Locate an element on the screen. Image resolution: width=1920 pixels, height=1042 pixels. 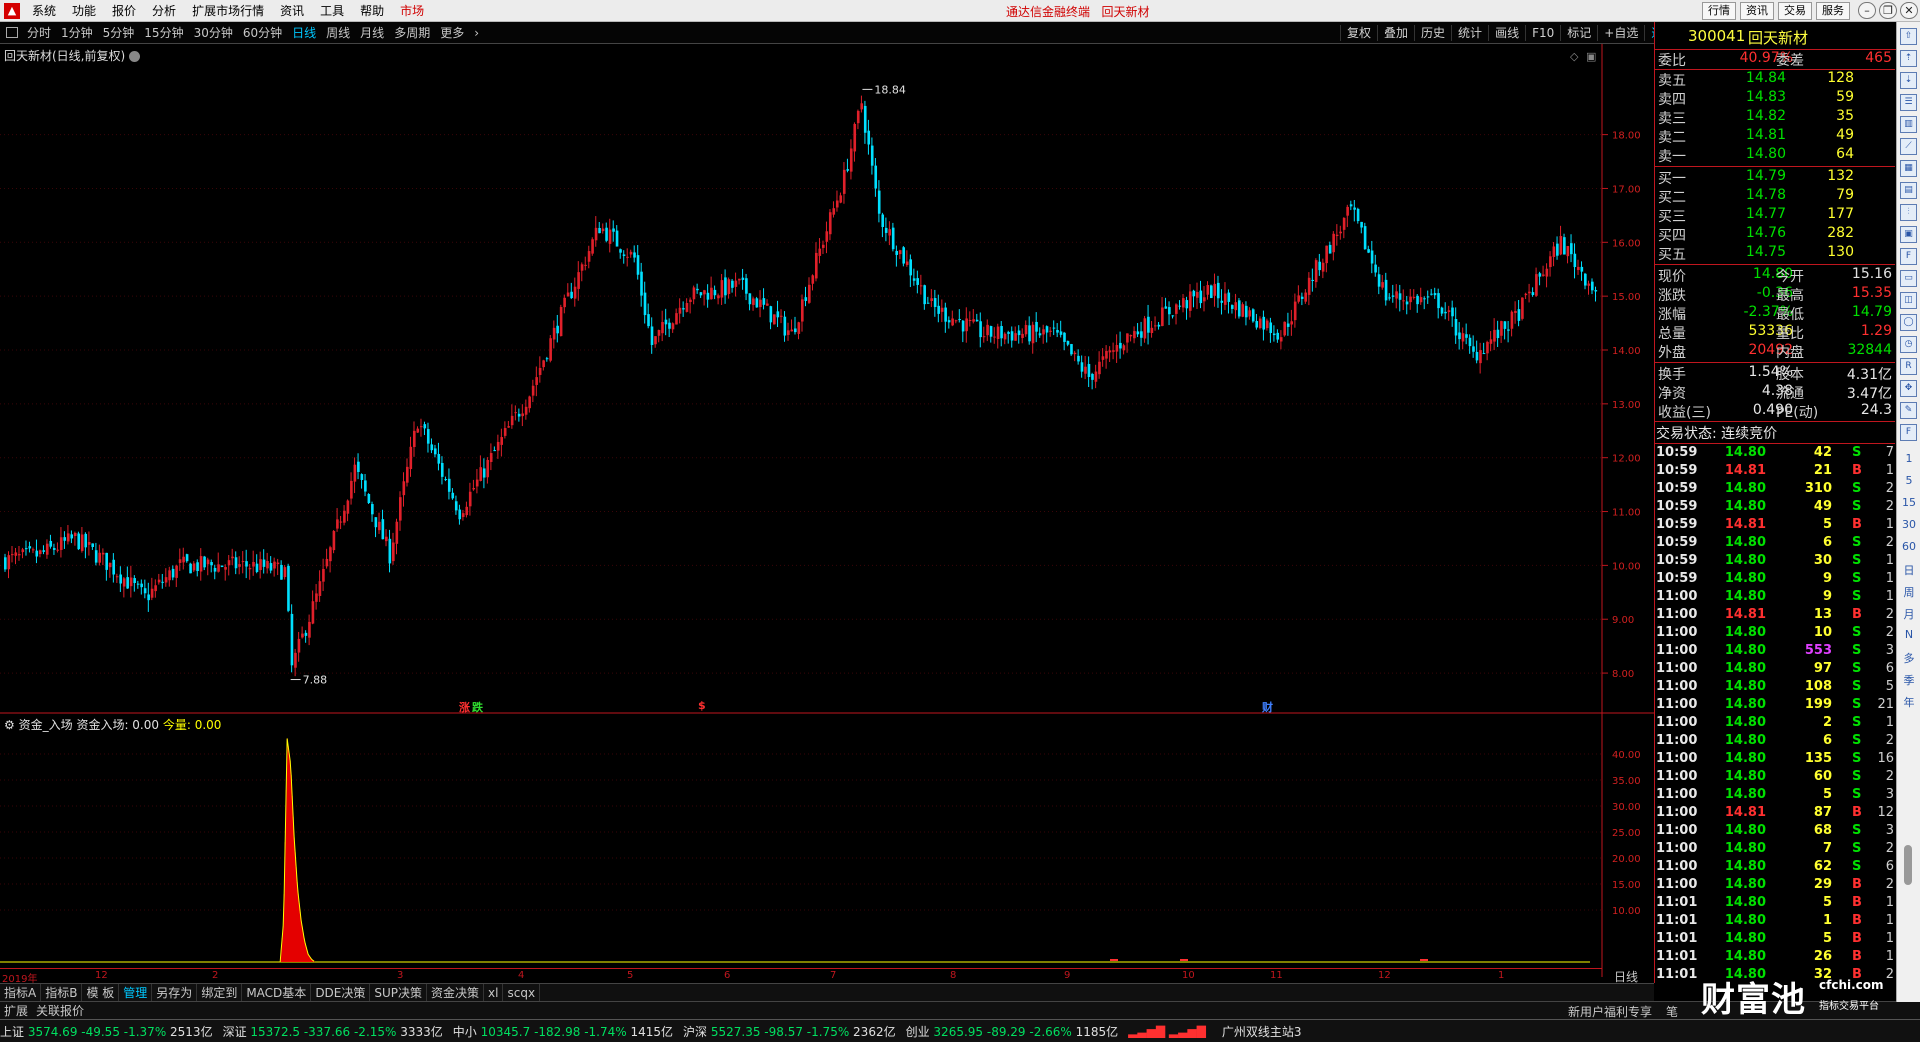
tab-scqx: scqx is located at coordinates (522, 992).